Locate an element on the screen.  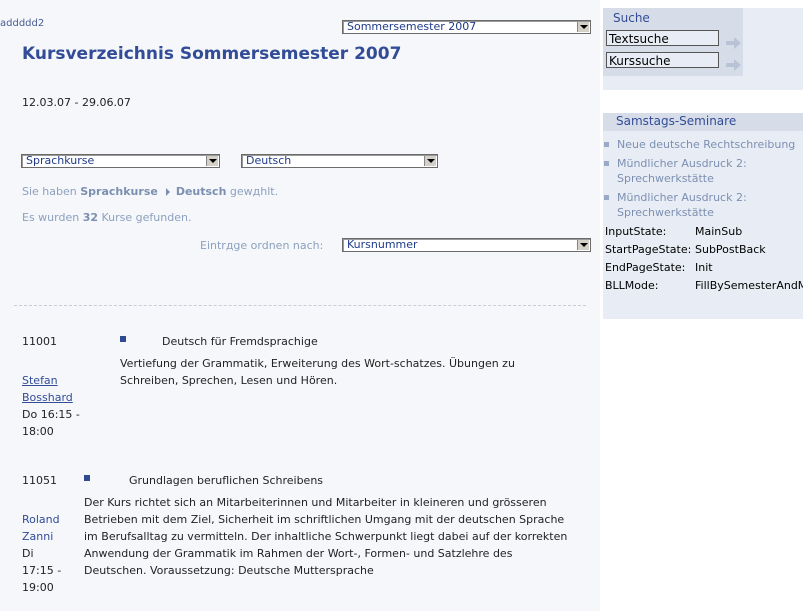
course-end: 19:00 is located at coordinates (38, 587).